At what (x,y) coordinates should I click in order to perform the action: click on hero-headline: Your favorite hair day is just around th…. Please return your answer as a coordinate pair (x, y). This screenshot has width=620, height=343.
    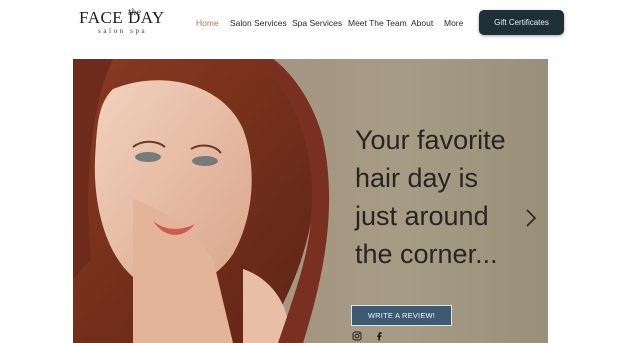
    Looking at the image, I should click on (445, 197).